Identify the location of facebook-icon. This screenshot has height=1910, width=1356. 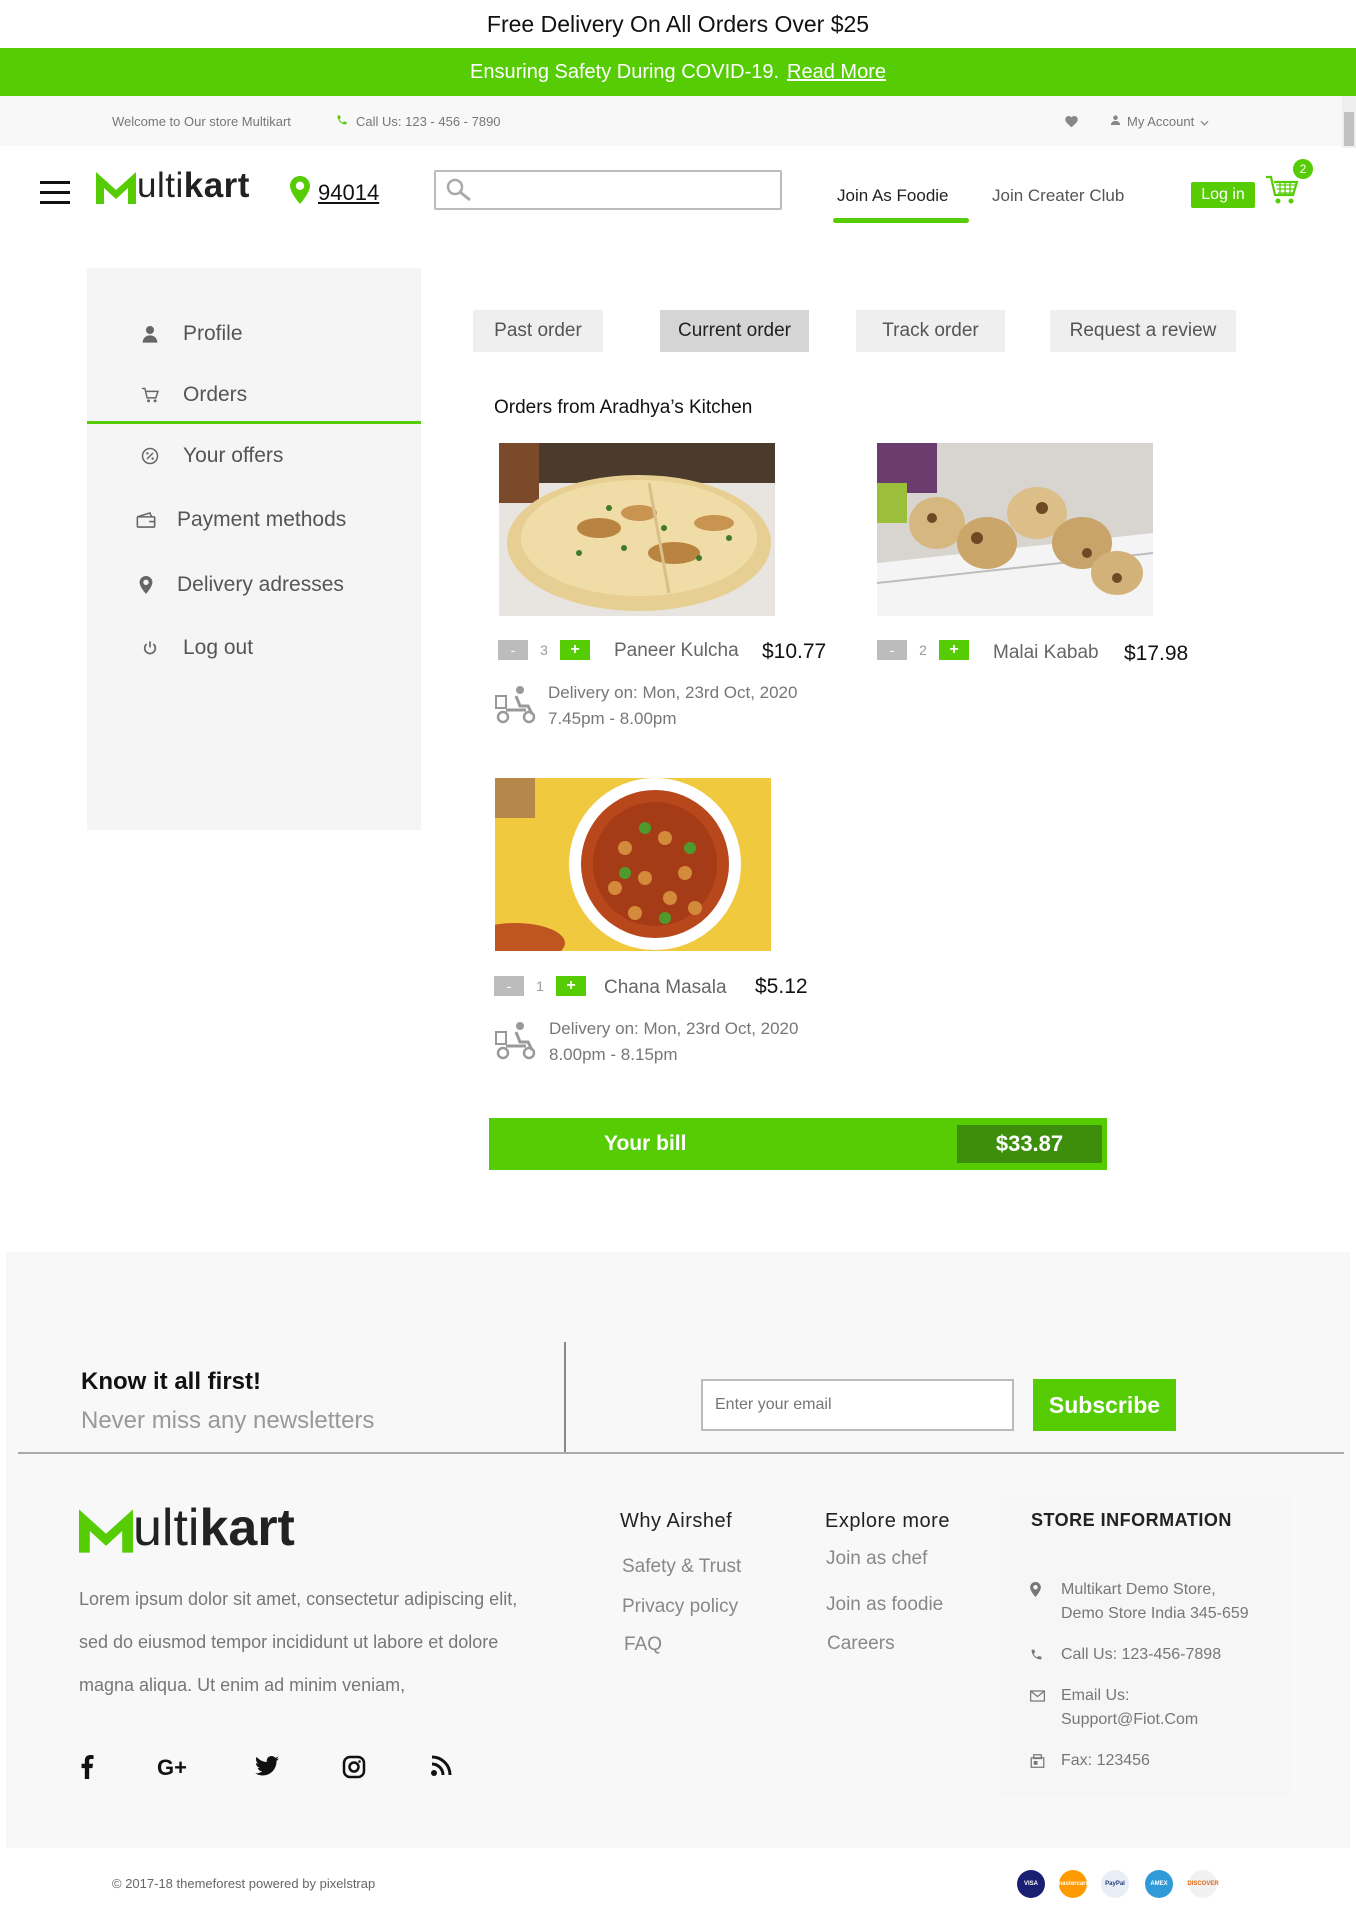
(87, 1769).